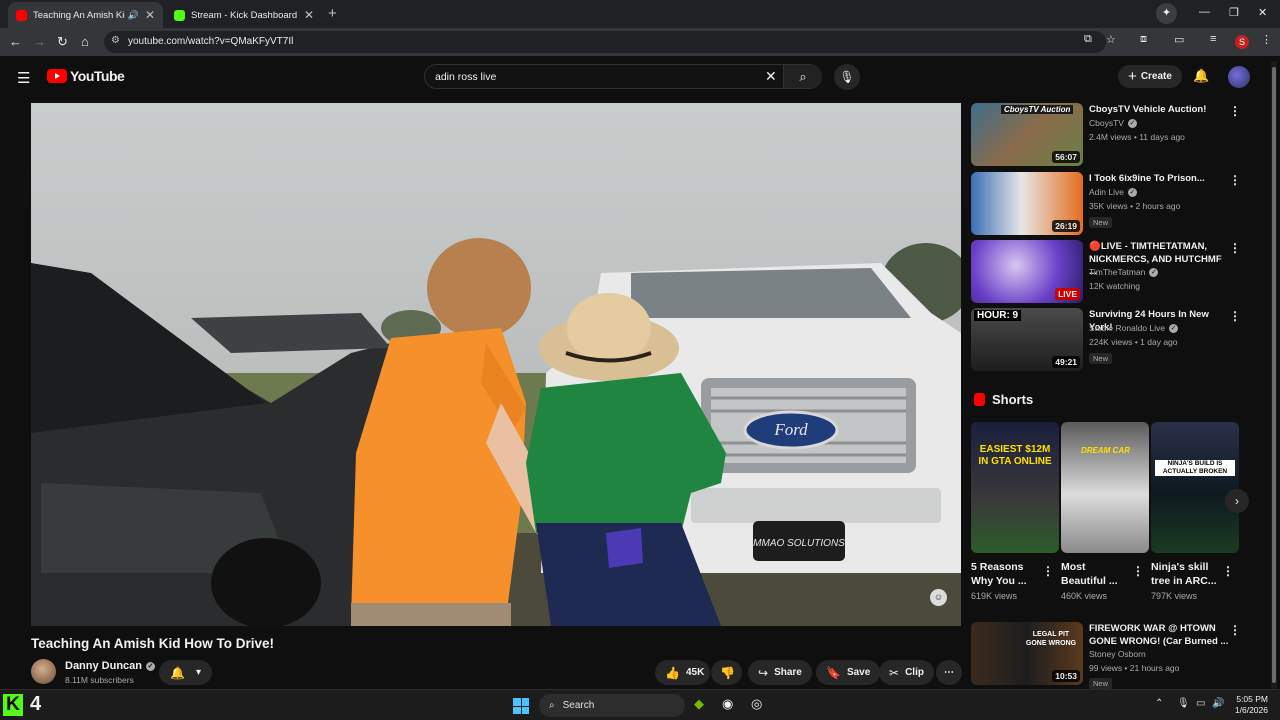  I want to click on short-thumbnail: DREAM CAR, so click(1105, 487).